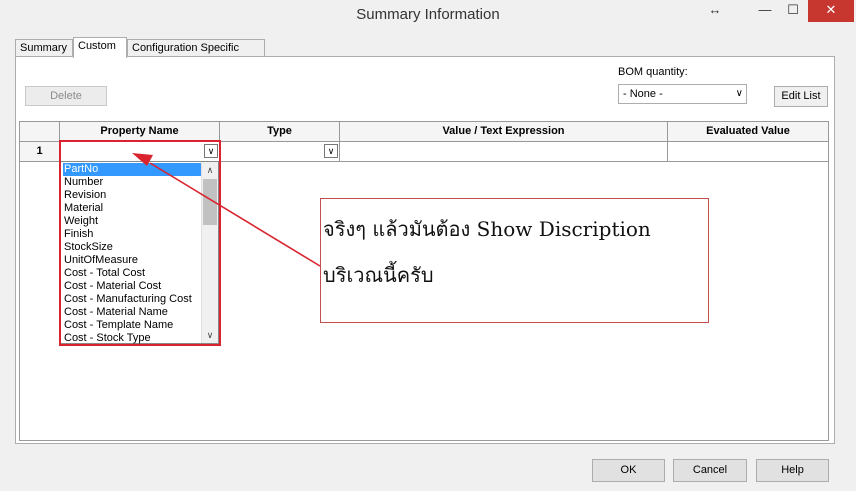 The image size is (856, 491). What do you see at coordinates (792, 470) in the screenshot?
I see `help-button: Help` at bounding box center [792, 470].